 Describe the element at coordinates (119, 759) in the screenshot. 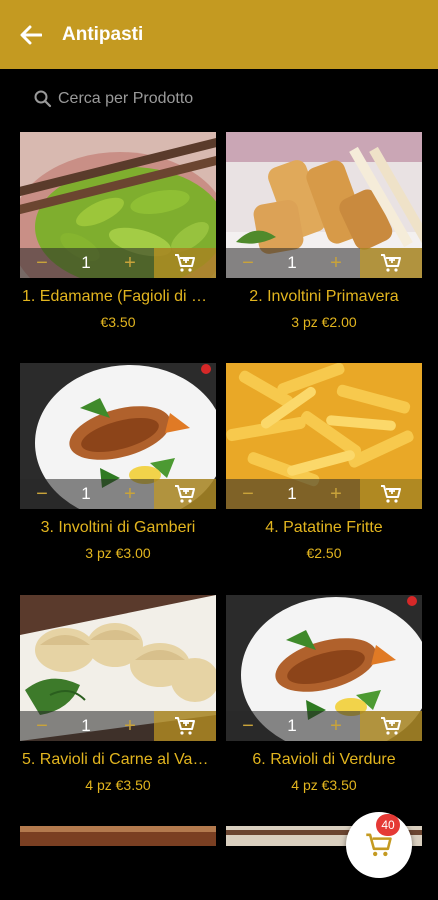

I see `product-name: 5. Ravioli di Carne al Vapore` at that location.